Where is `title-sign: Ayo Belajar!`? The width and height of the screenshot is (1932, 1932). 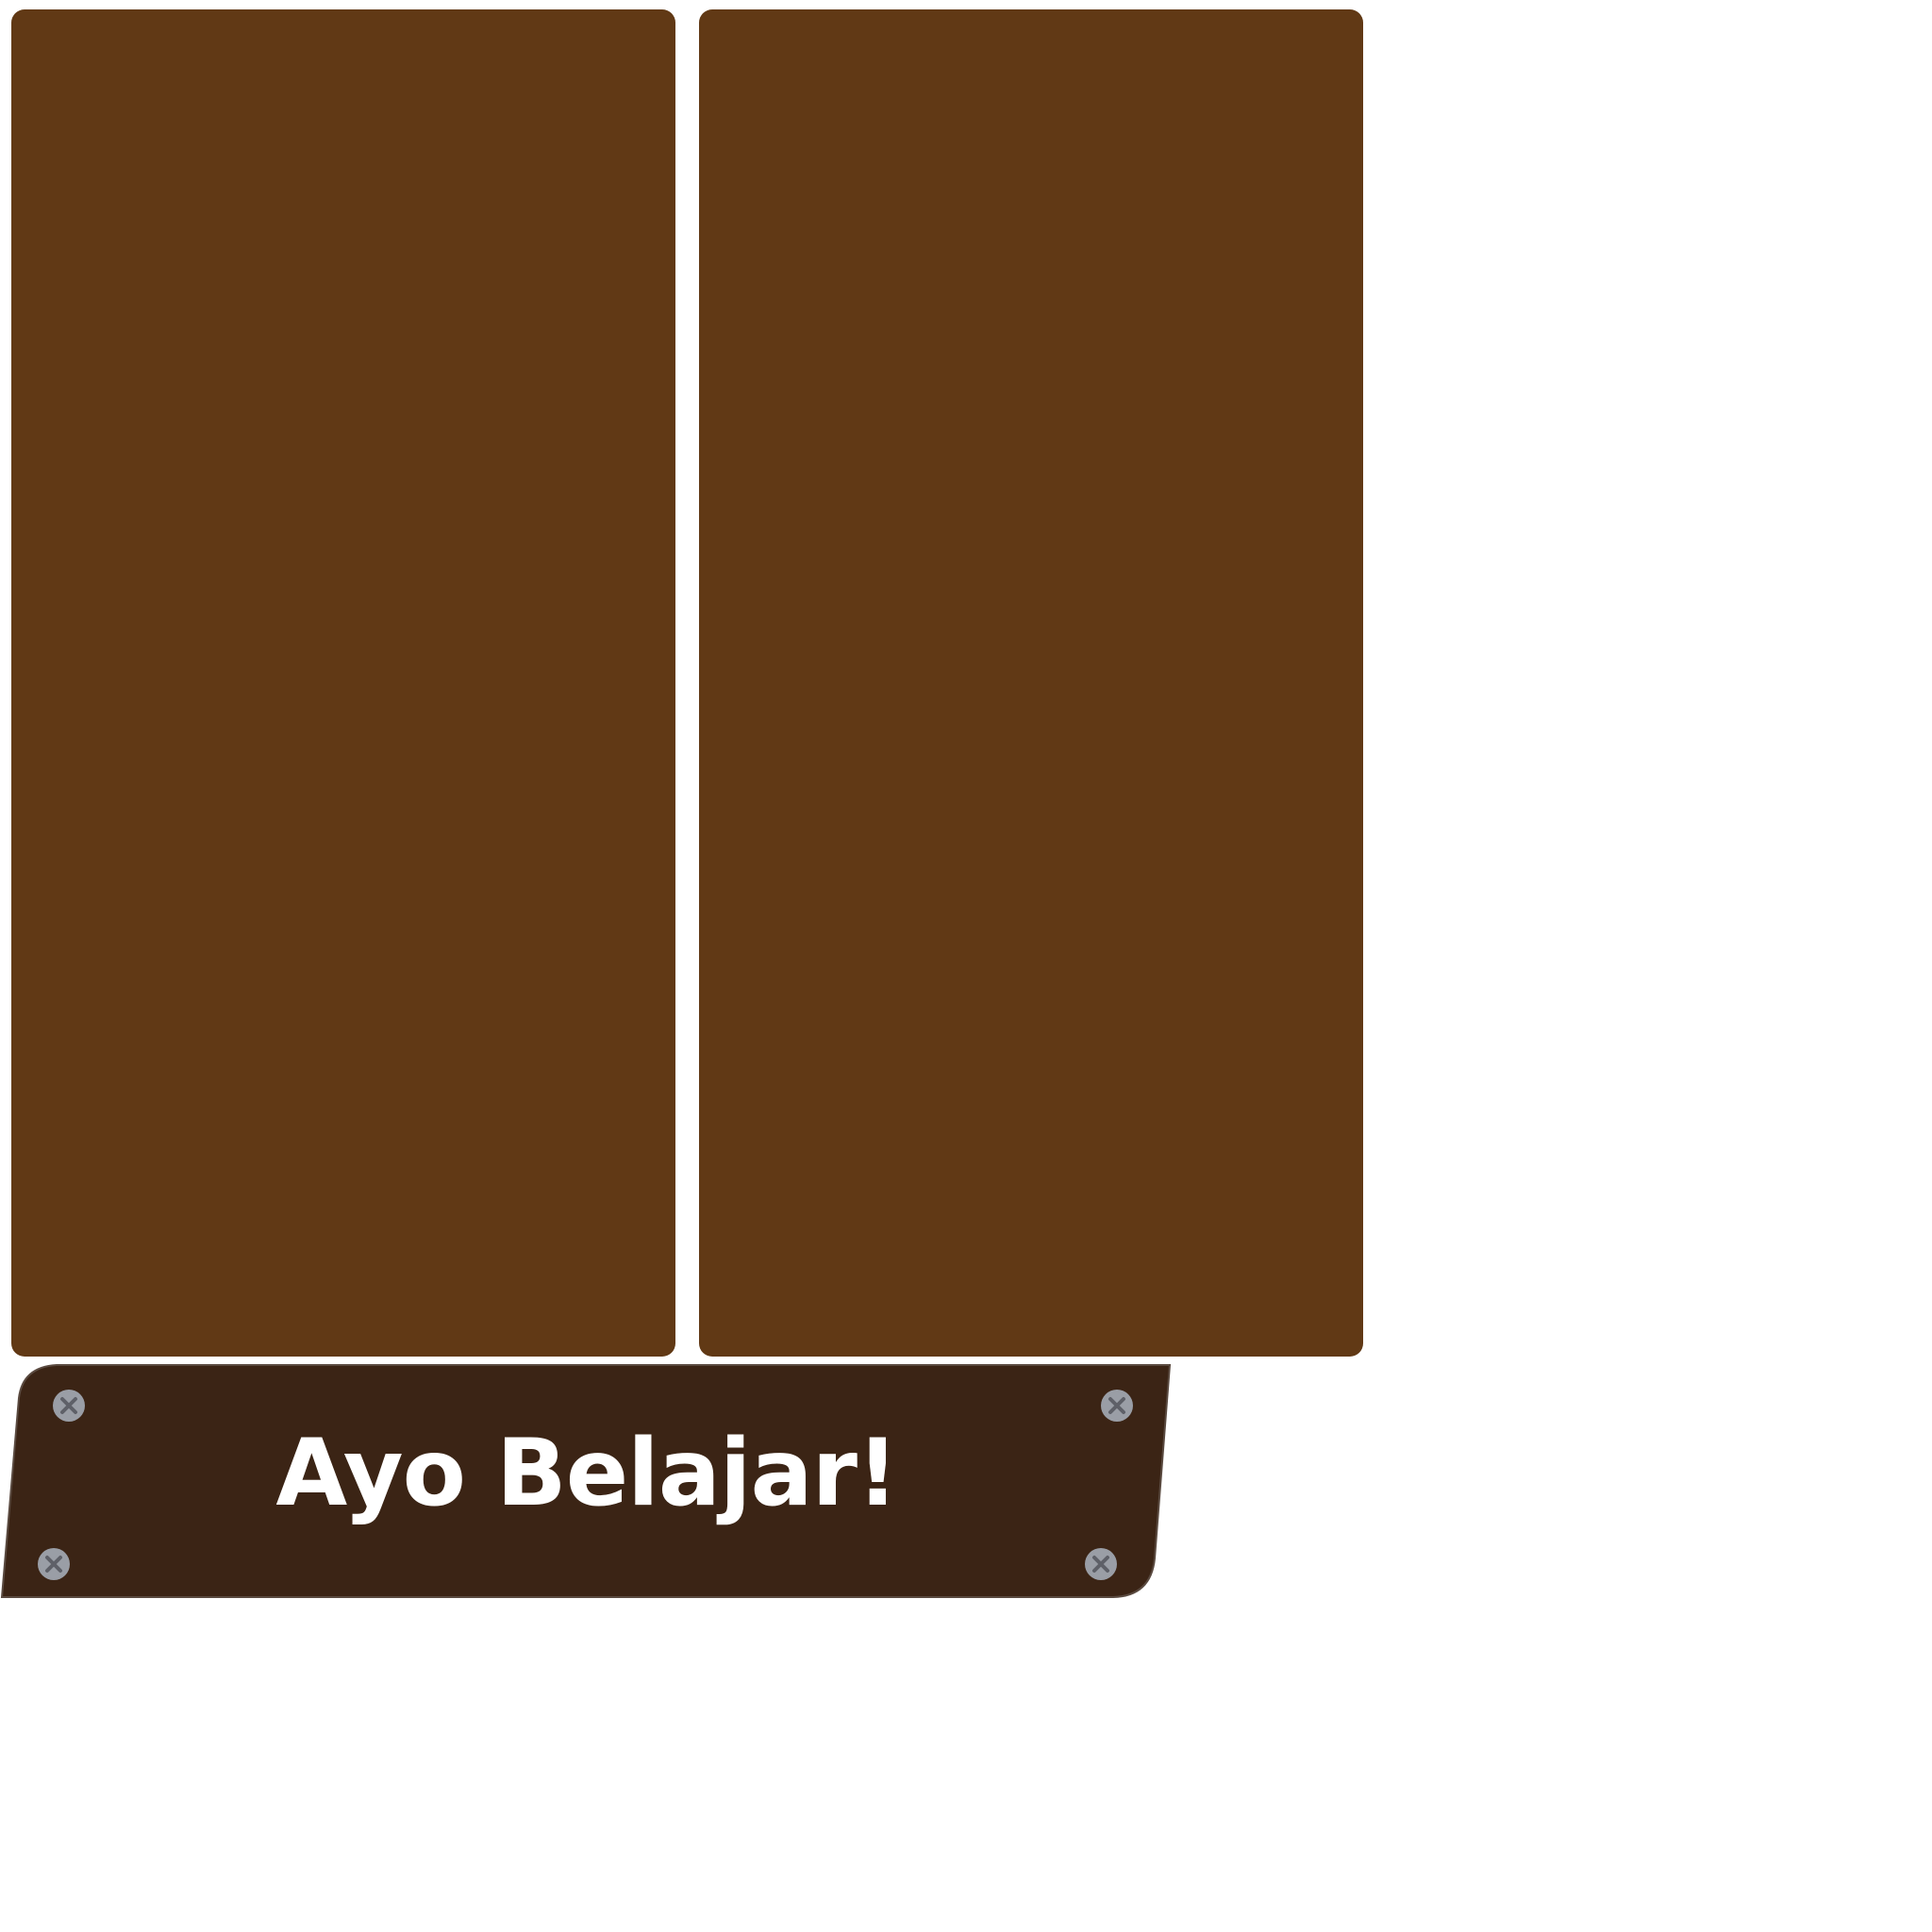
title-sign: Ayo Belajar! is located at coordinates (587, 1483).